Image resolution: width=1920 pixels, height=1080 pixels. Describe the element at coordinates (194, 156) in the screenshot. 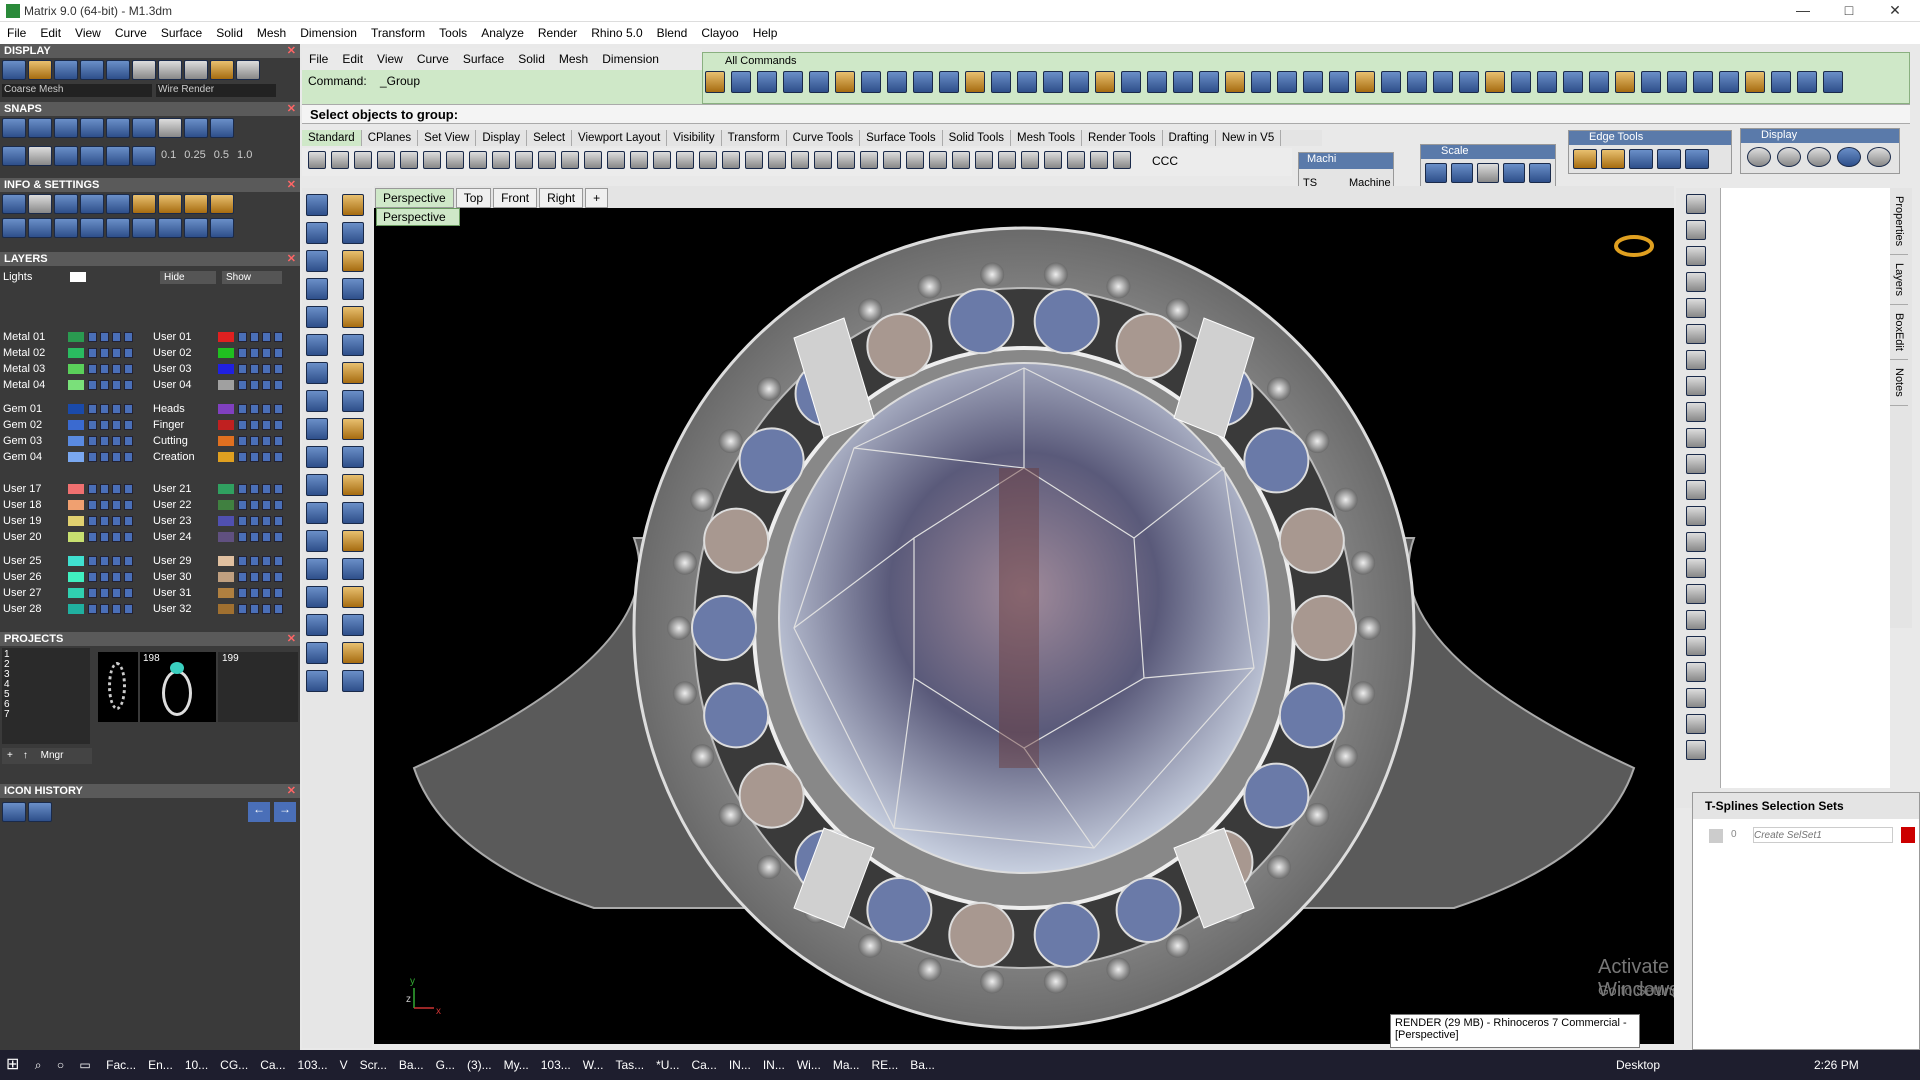

I see `snap-value-2: 0.25` at that location.